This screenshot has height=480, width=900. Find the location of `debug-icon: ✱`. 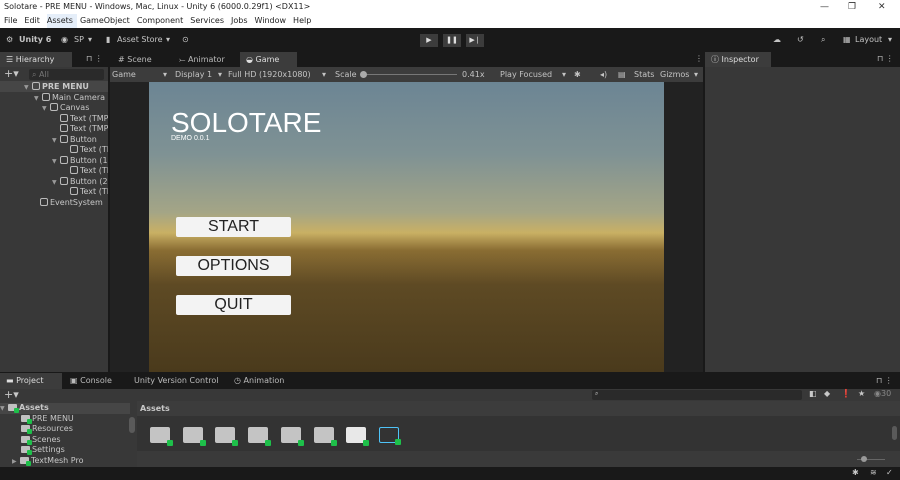

debug-icon: ✱ is located at coordinates (855, 472).